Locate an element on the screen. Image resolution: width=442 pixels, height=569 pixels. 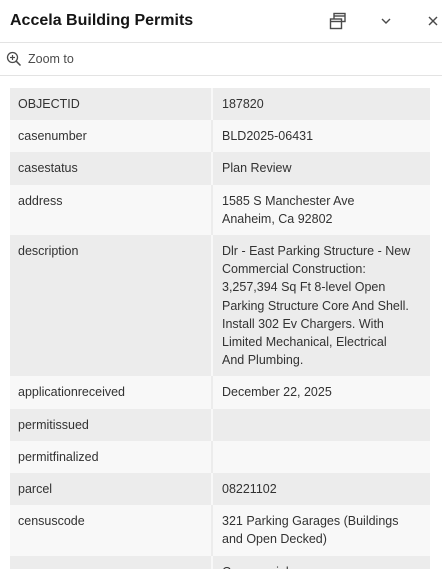
attribute-key: description is located at coordinates (111, 306).